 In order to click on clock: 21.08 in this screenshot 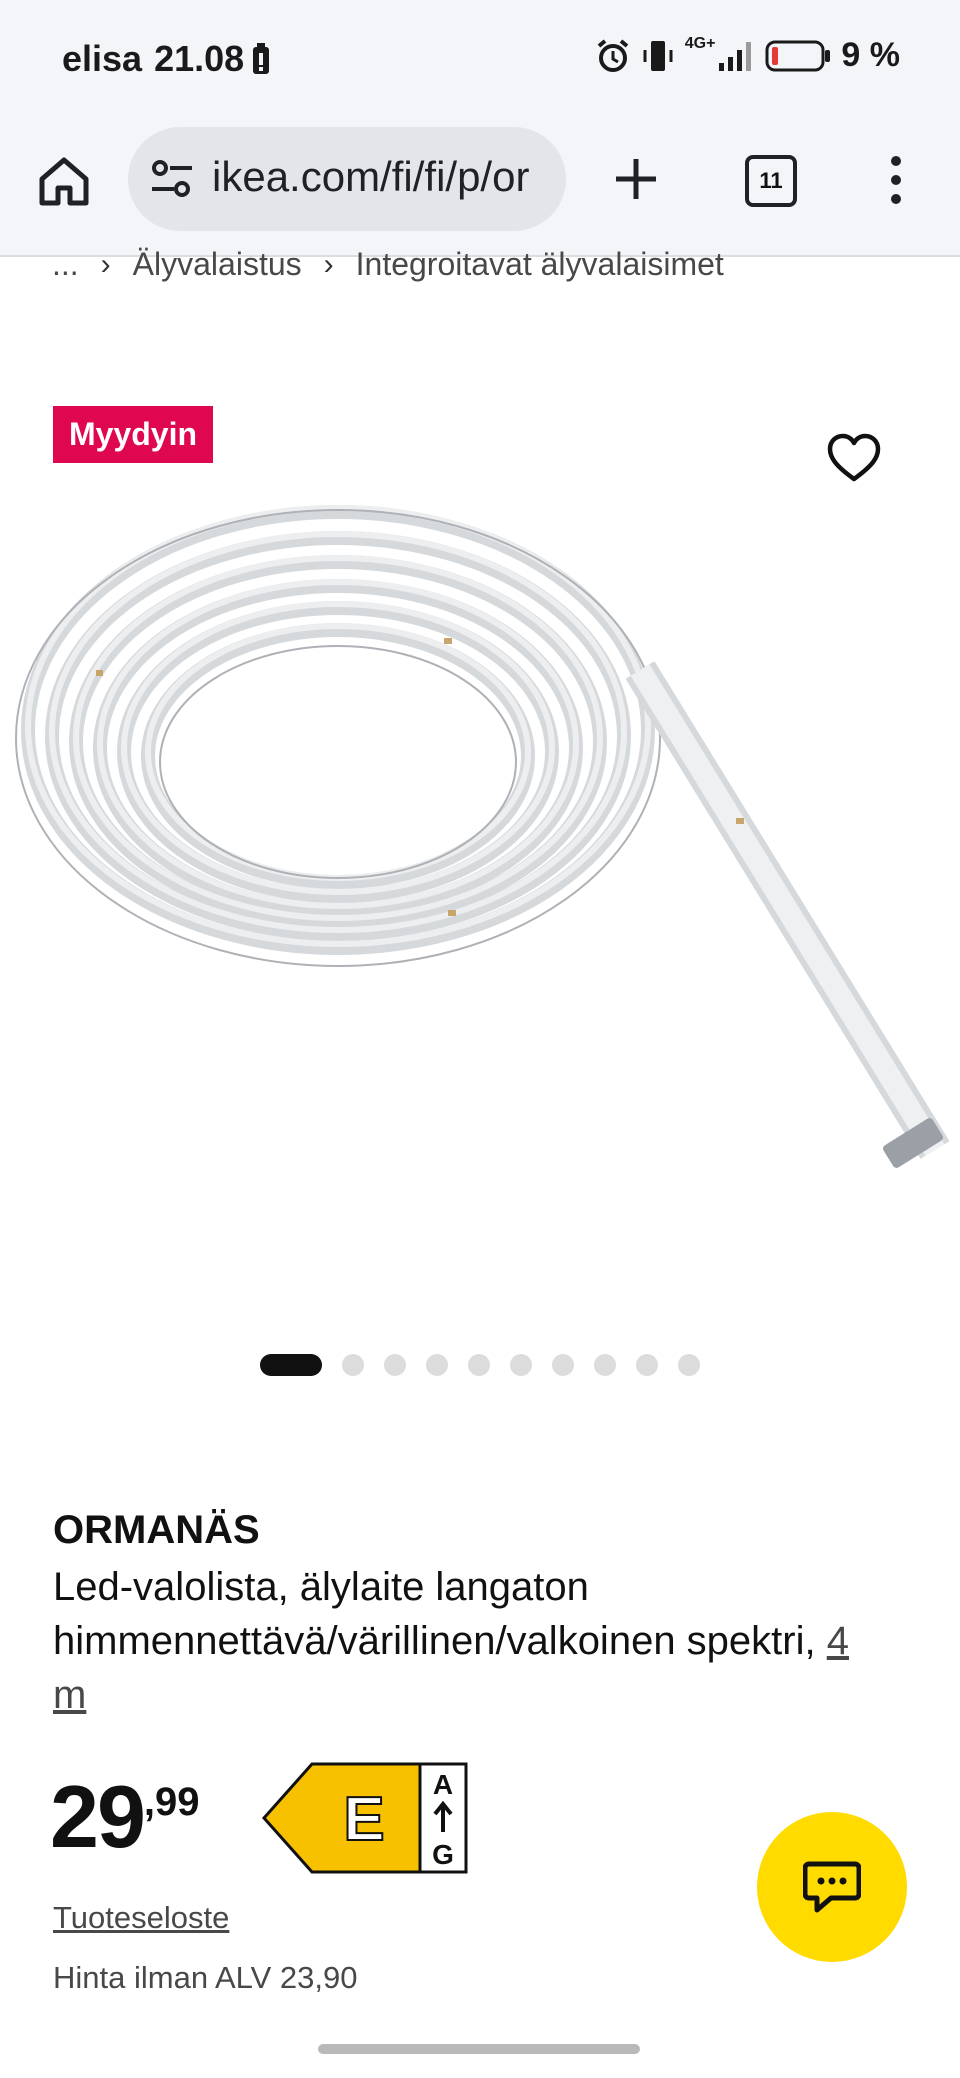, I will do `click(199, 58)`.